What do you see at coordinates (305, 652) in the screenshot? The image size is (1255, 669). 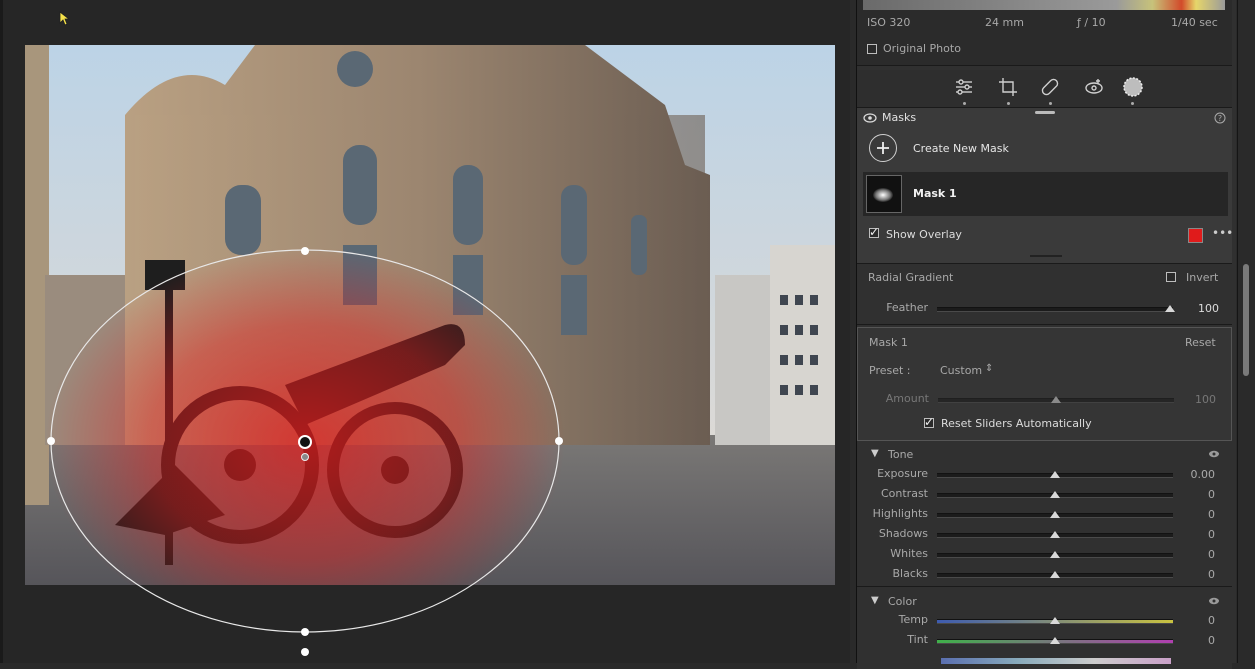 I see `ellipse-rotate-handle` at bounding box center [305, 652].